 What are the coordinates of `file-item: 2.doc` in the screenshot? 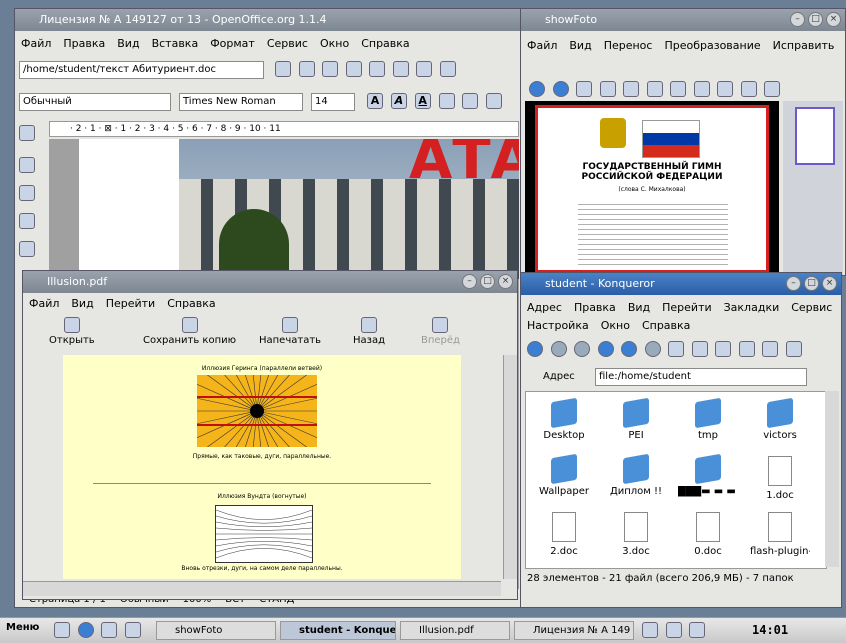 It's located at (564, 534).